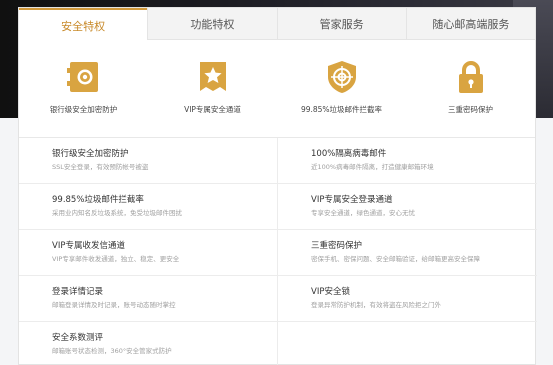  Describe the element at coordinates (114, 305) in the screenshot. I see `item-desc: 邮箱登录详情及时记录，账号动态随时掌控` at that location.